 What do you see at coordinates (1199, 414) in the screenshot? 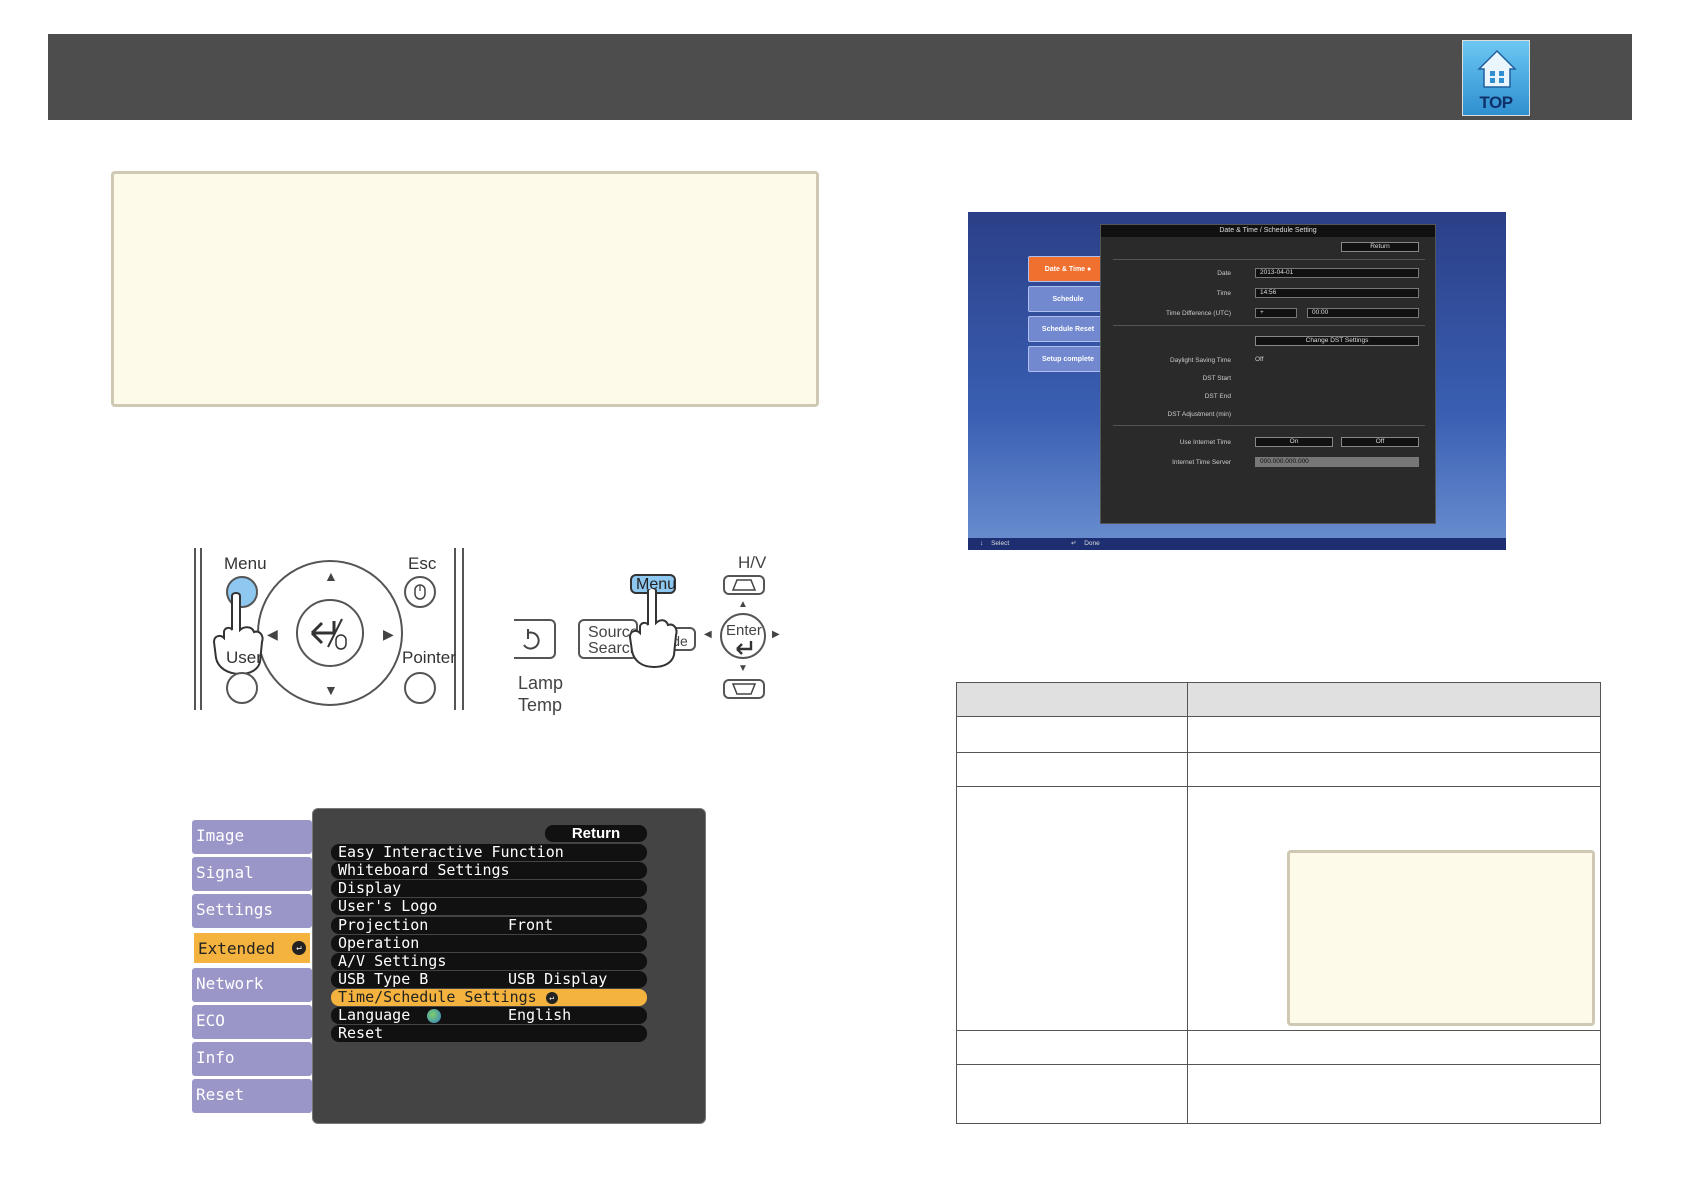
I see `dst-adjustment-label: DST Adjustment (min)` at bounding box center [1199, 414].